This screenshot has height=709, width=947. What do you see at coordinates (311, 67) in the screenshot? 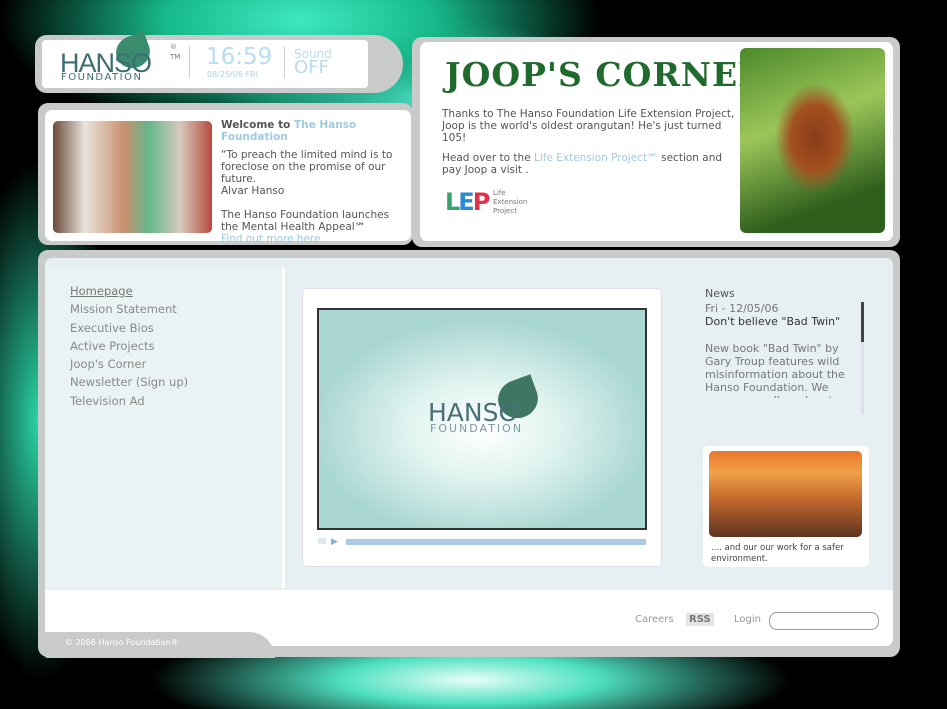
I see `sound-state: OFF` at bounding box center [311, 67].